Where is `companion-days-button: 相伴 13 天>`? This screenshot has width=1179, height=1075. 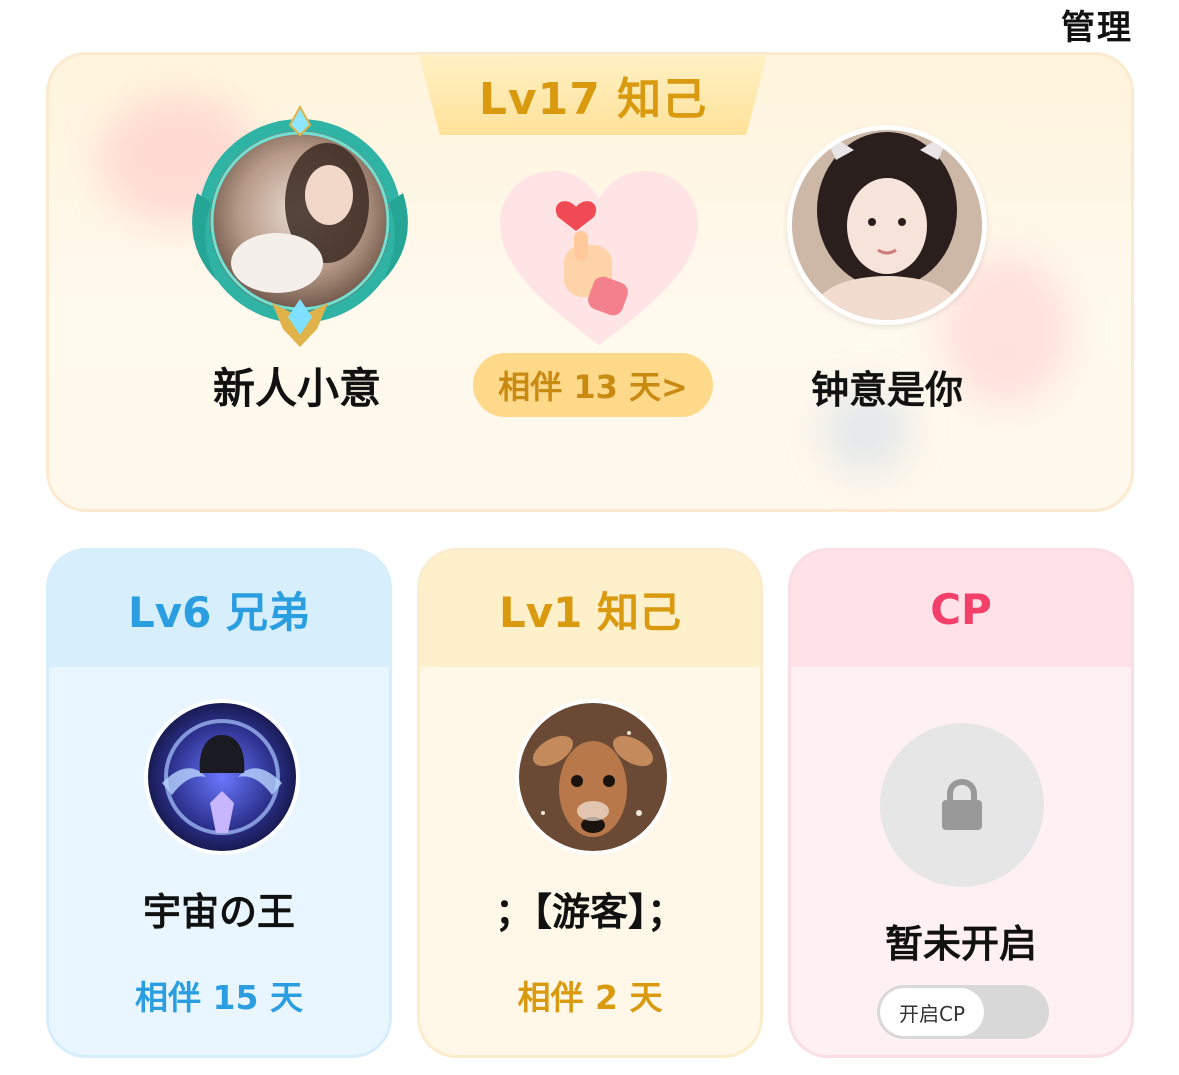 companion-days-button: 相伴 13 天> is located at coordinates (593, 385).